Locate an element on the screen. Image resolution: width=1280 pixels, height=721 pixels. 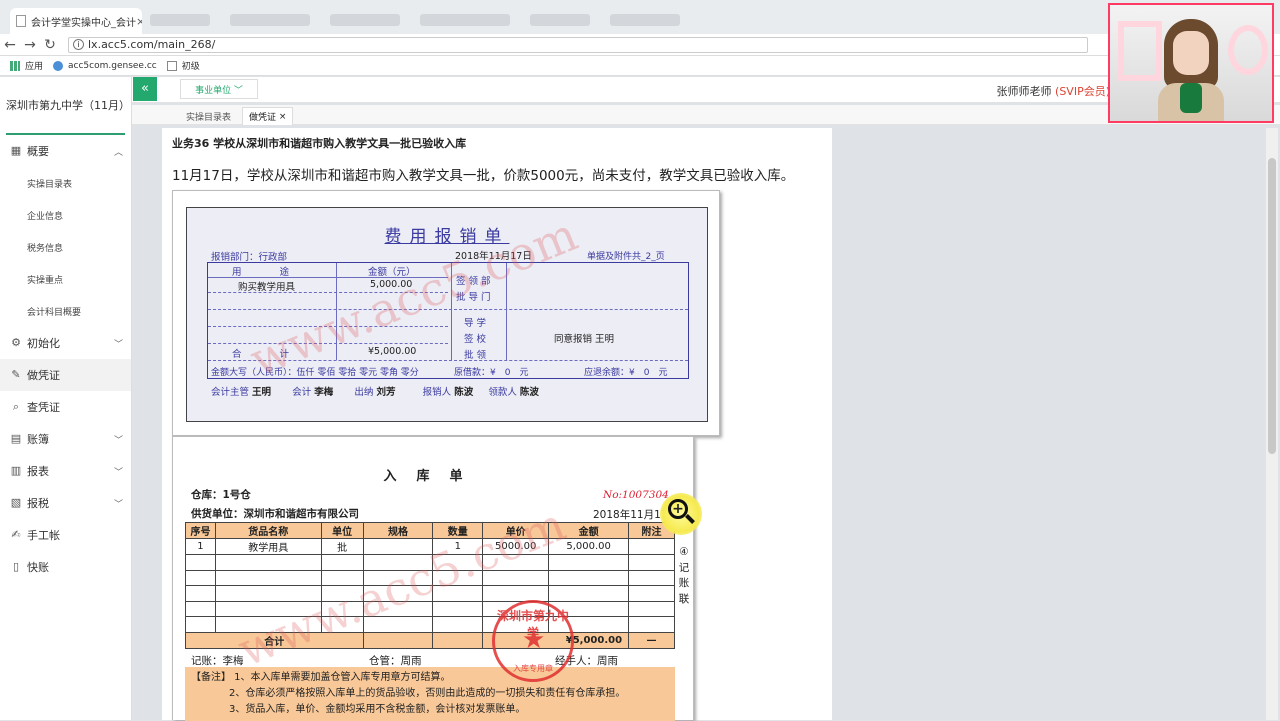
sidebar-item: ✍ 手工帐 is located at coordinates (65, 535).